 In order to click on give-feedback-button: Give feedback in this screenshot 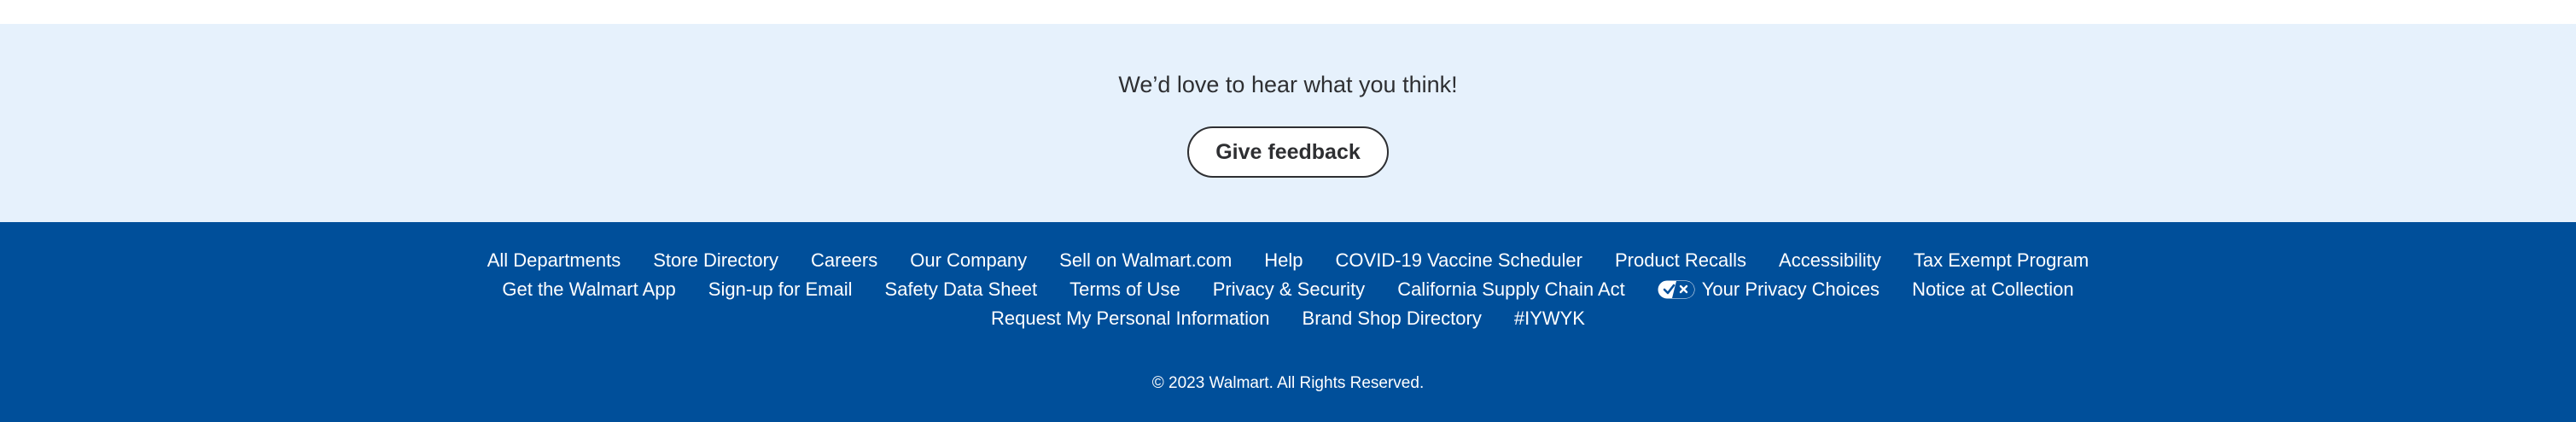, I will do `click(1288, 152)`.